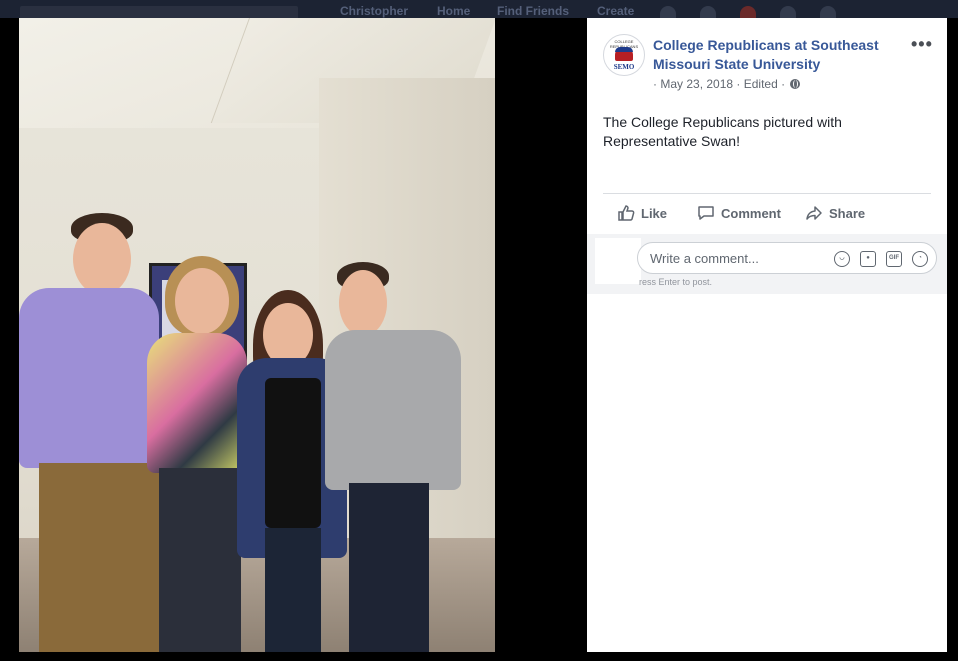 The height and width of the screenshot is (661, 958). I want to click on help-icon, so click(788, 12).